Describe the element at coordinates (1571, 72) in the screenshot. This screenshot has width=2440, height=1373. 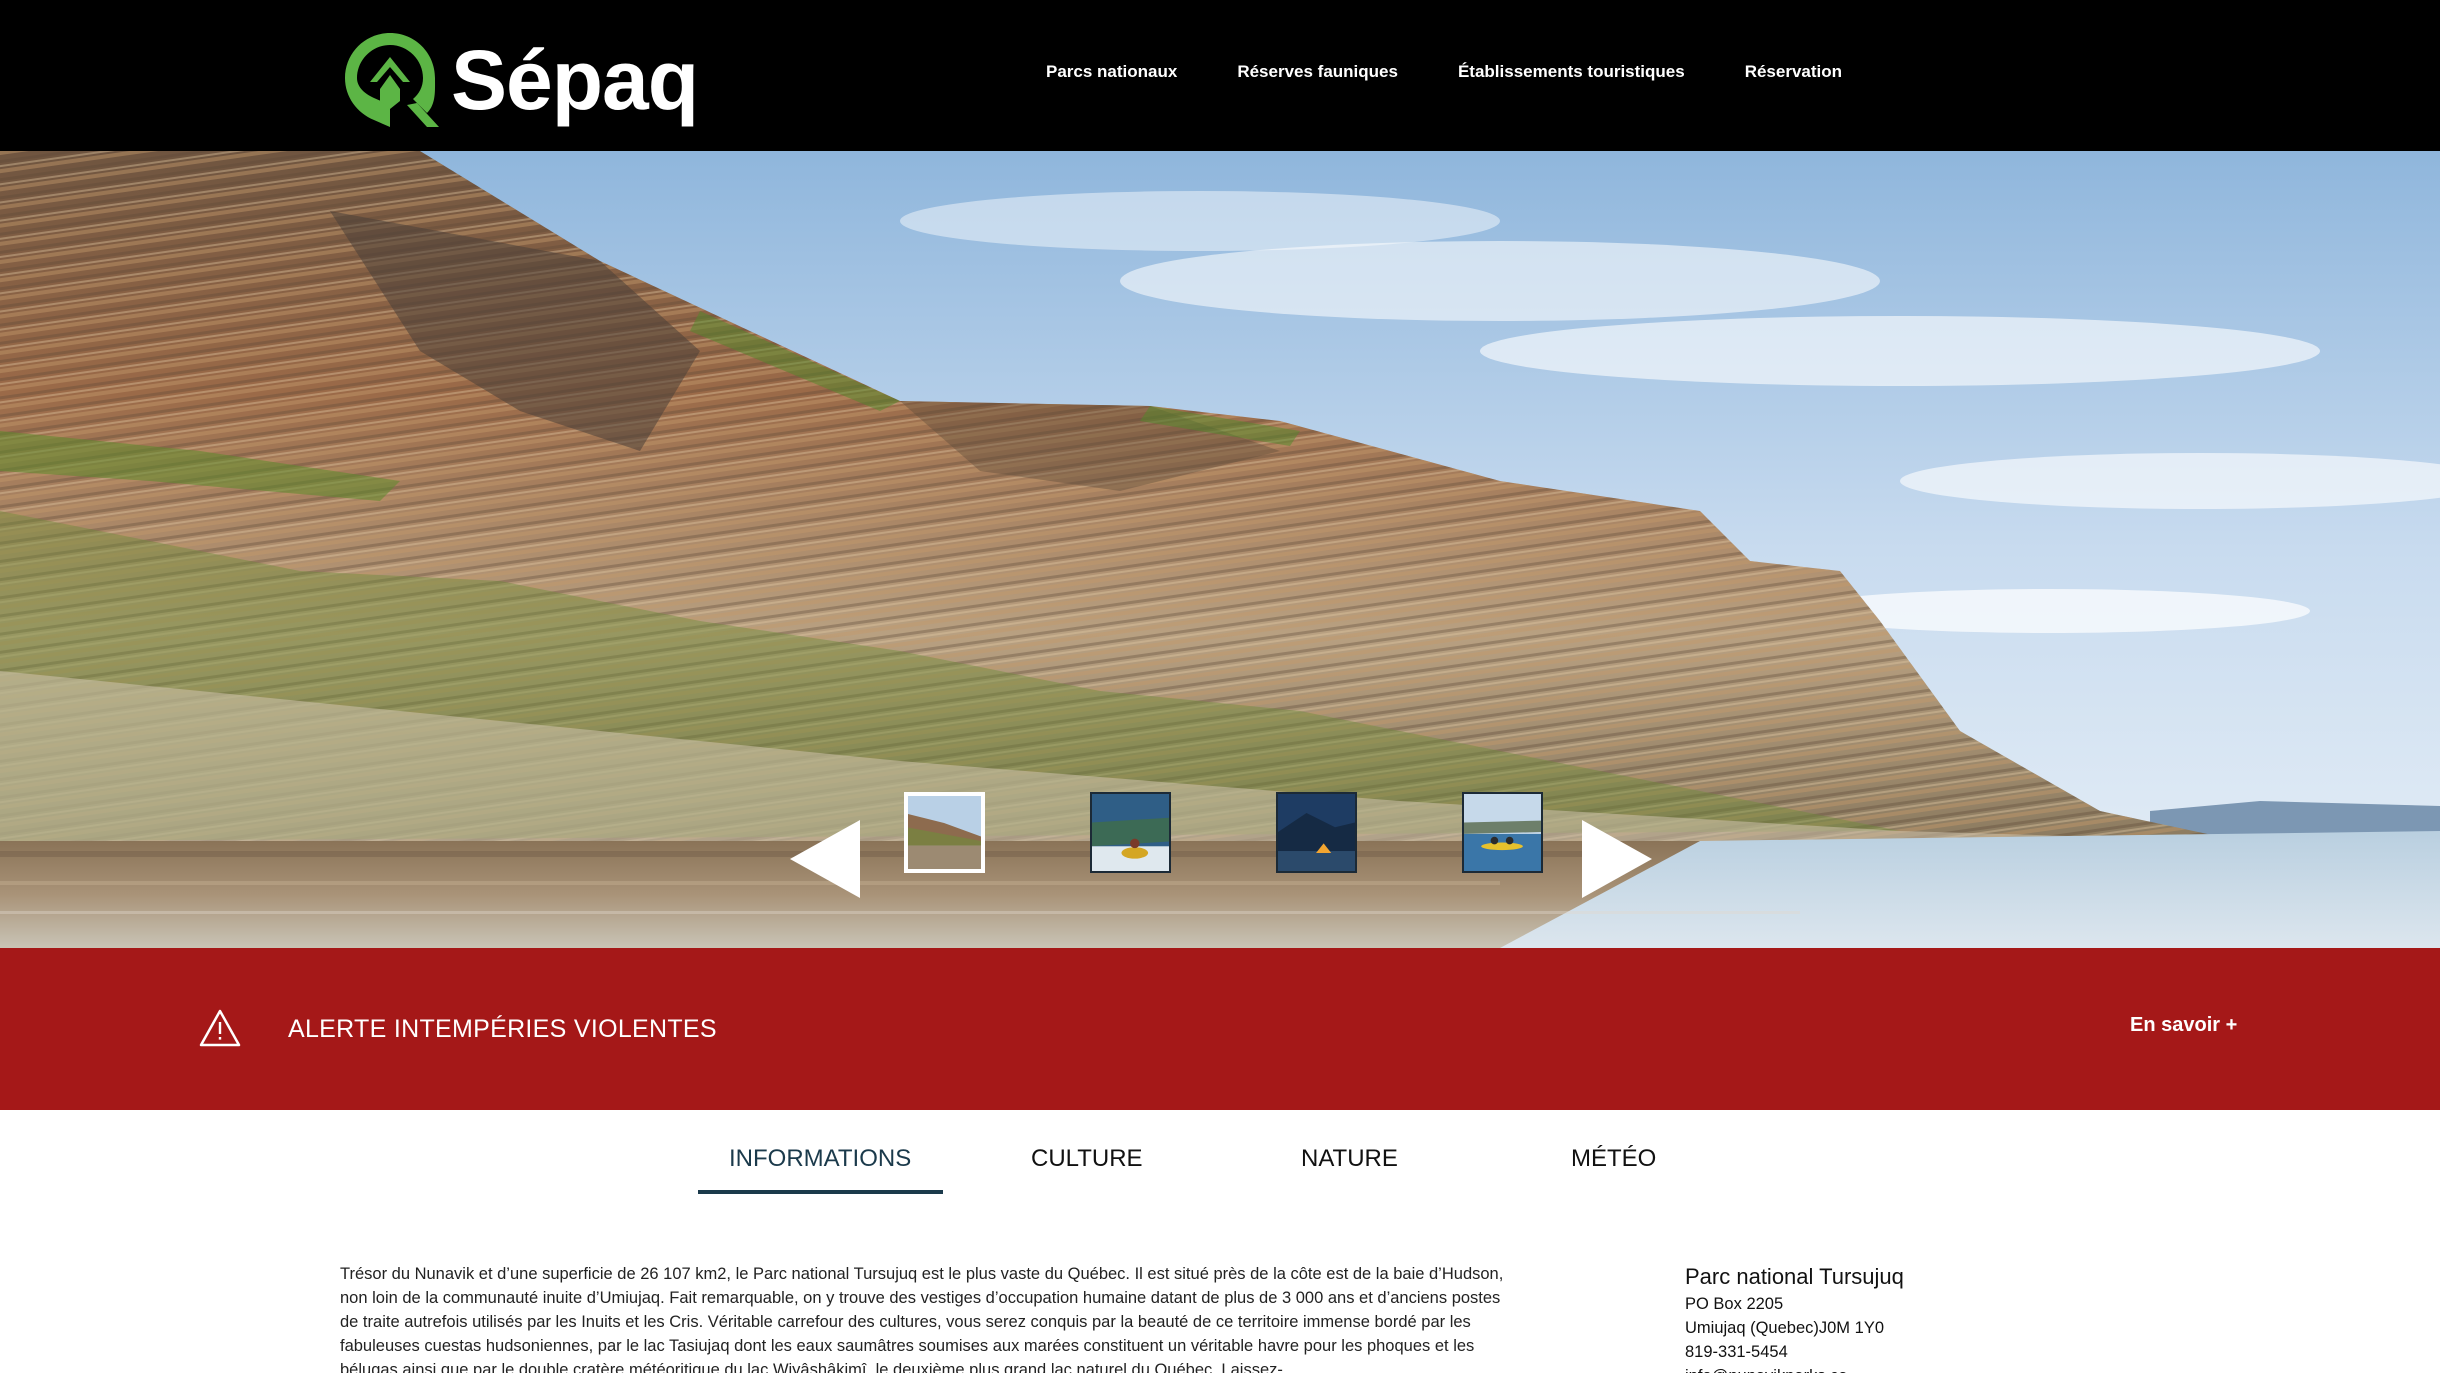
I see `nav-etablissements-touristiques: Établissements touristiques` at that location.